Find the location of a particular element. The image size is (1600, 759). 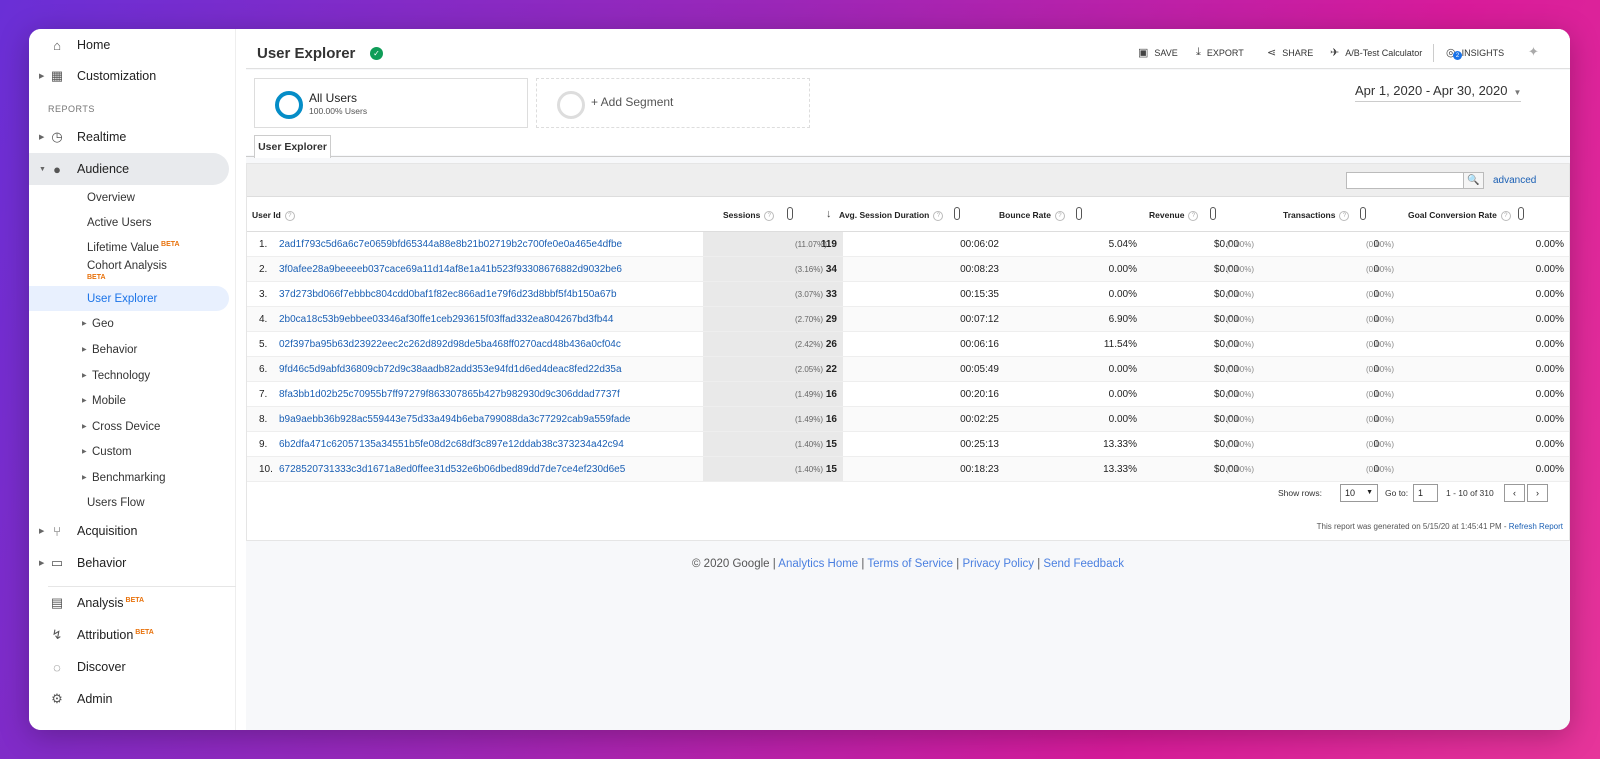

sessions-percent: (11.07%) is located at coordinates (811, 244).